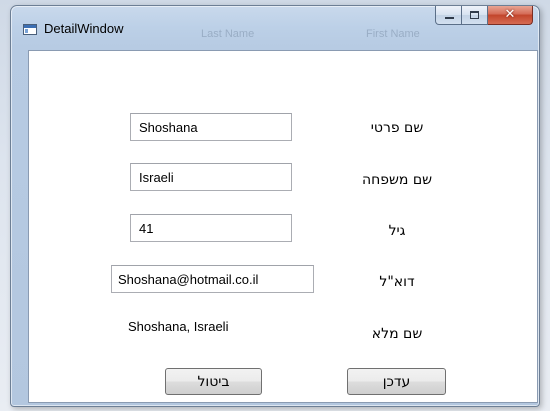 Image resolution: width=550 pixels, height=411 pixels. I want to click on caption-buttons: ✕, so click(484, 16).